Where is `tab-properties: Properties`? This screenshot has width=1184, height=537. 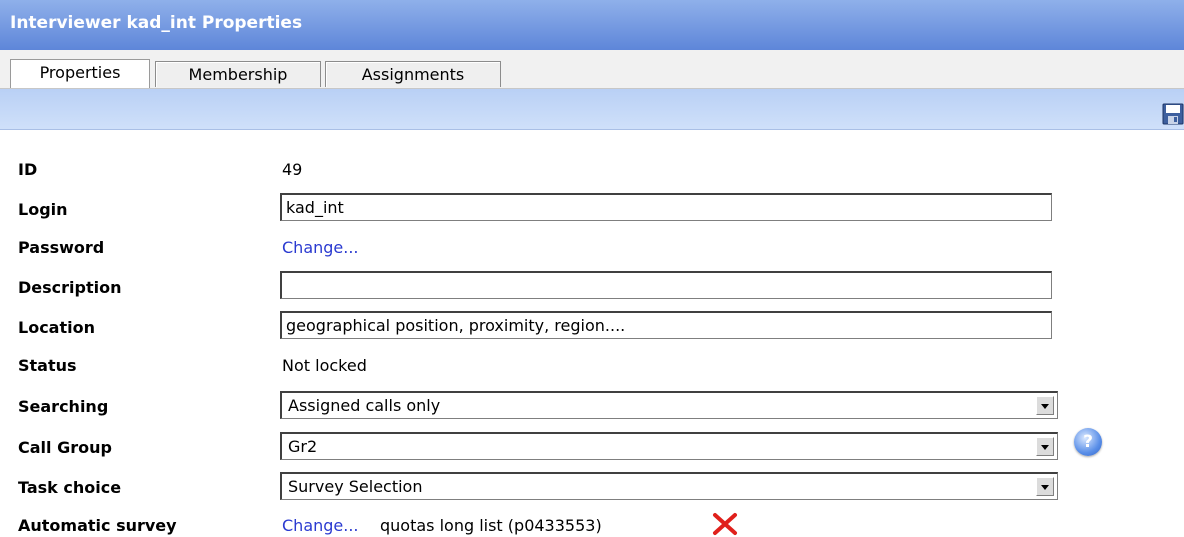
tab-properties: Properties is located at coordinates (80, 73).